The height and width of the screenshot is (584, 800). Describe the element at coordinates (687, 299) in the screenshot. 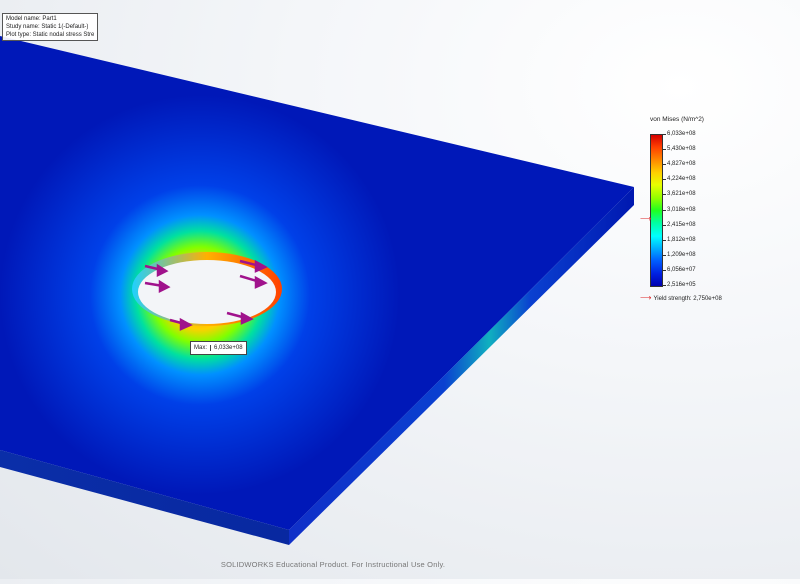

I see `yield-strength-text: Yield strength: 2,750e+08` at that location.